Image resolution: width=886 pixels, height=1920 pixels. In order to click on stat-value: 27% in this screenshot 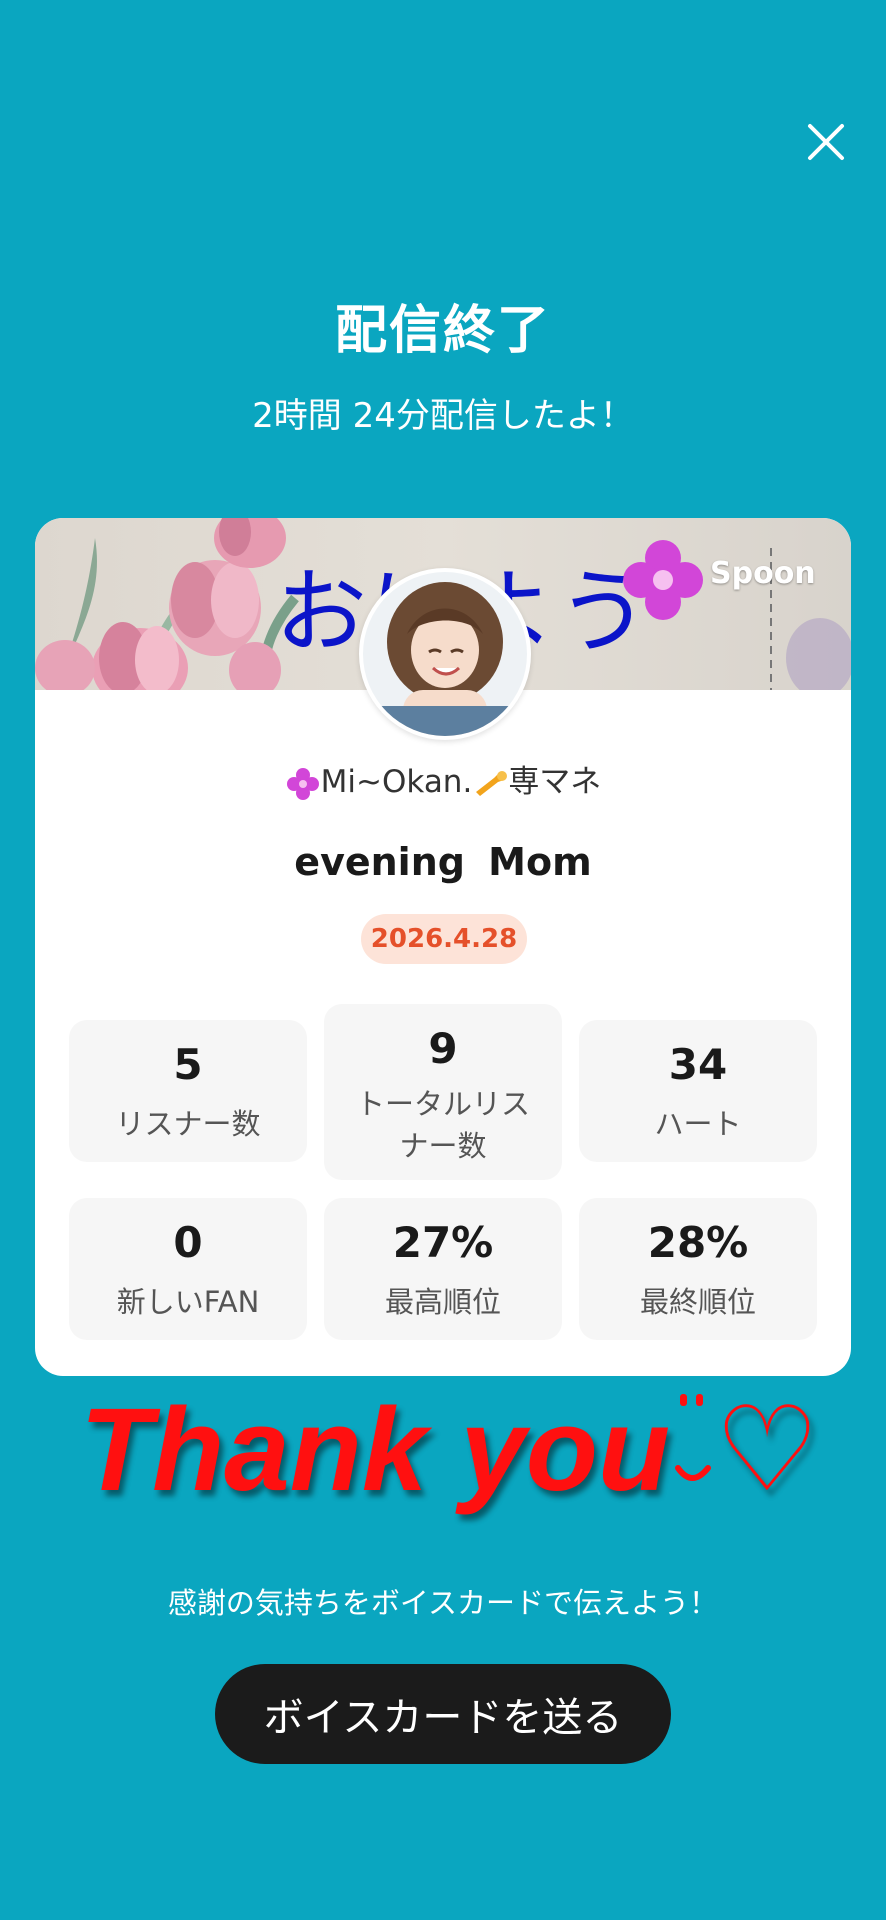, I will do `click(443, 1242)`.